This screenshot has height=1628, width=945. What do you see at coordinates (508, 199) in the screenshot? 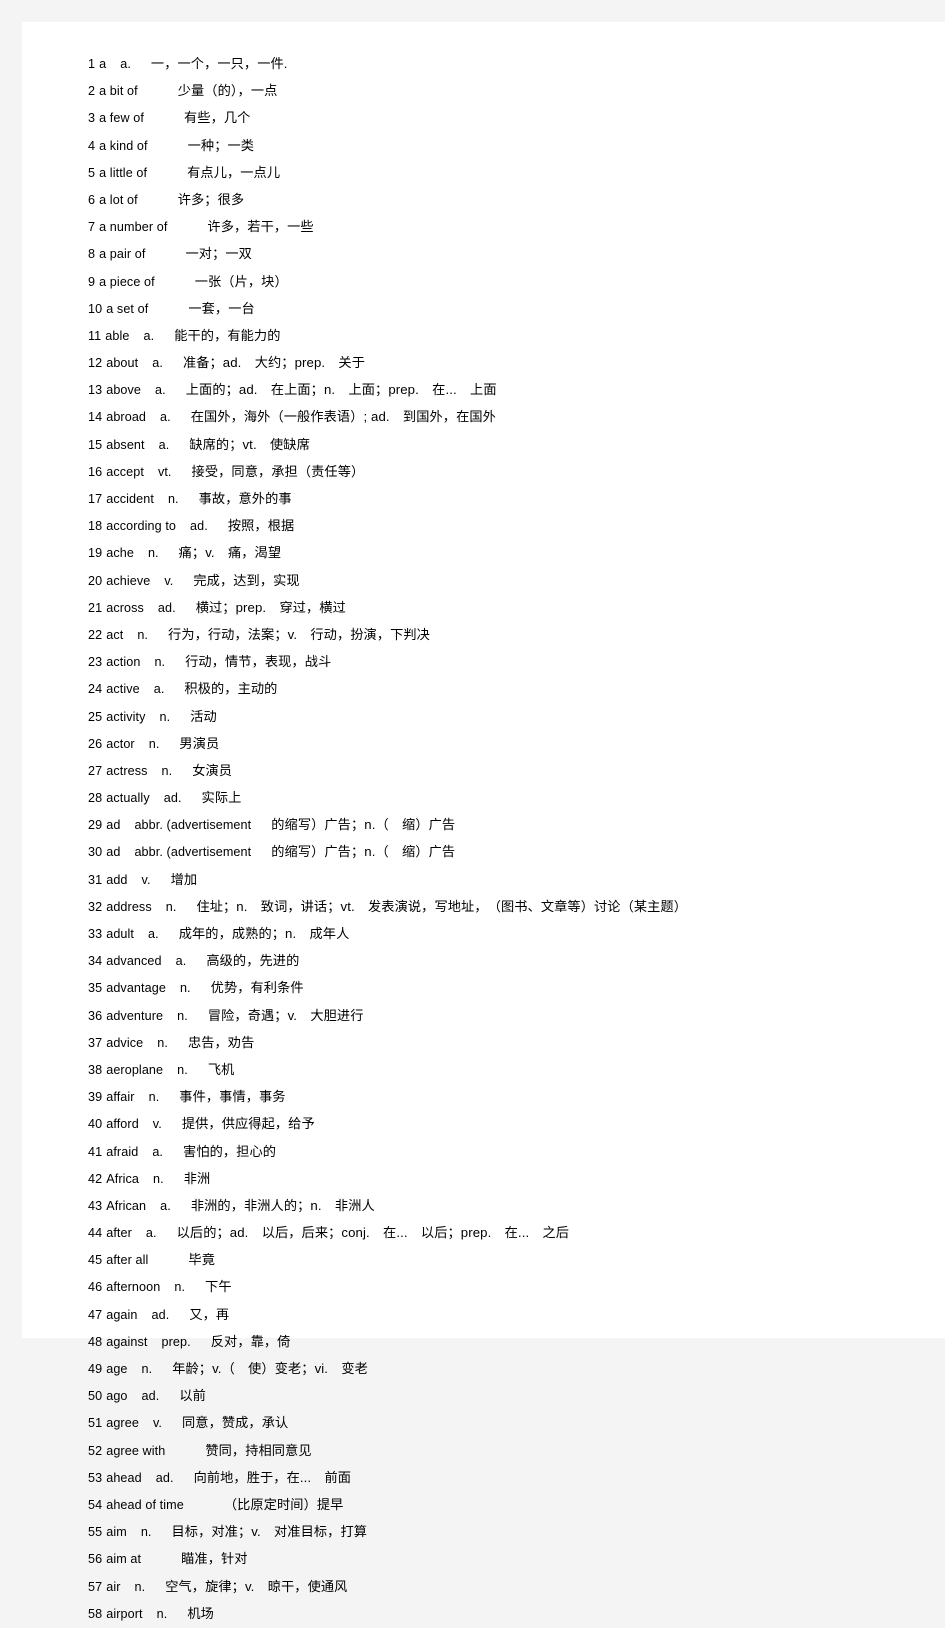
I see `vocabulary-entry: 6a lot of 许多；很多` at bounding box center [508, 199].